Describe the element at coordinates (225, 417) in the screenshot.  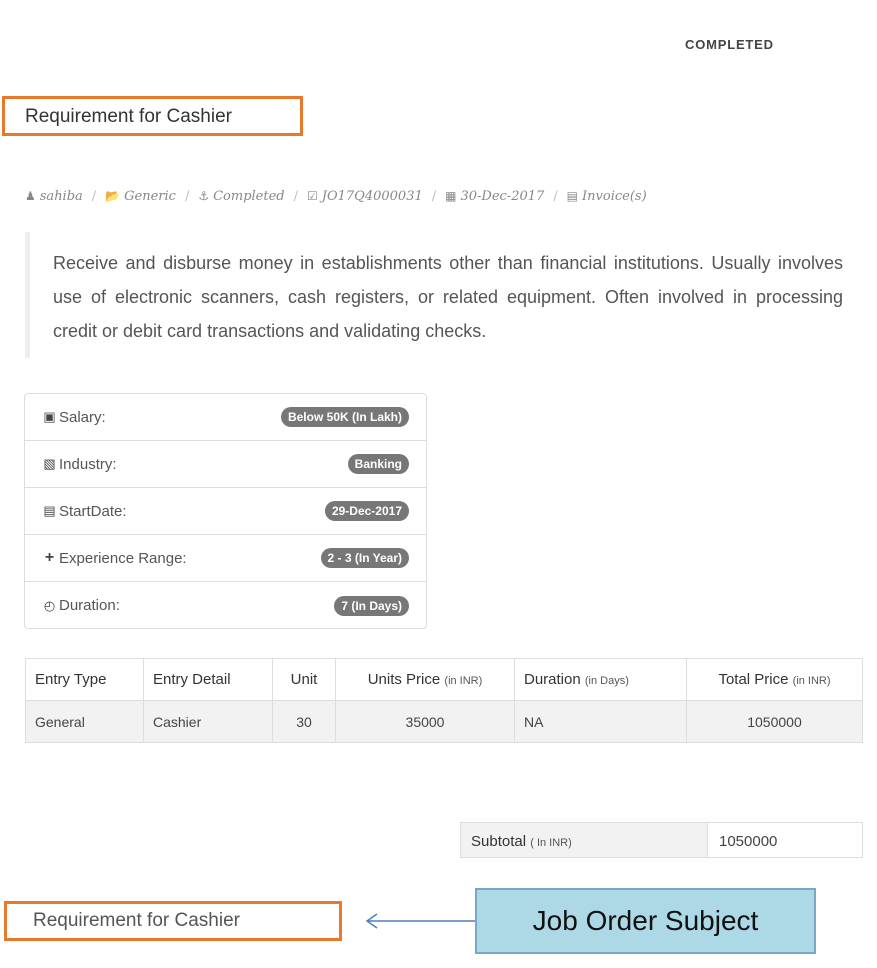
I see `detail-row-salary: ▣ Salary: Below 50K (In Lakh)` at that location.